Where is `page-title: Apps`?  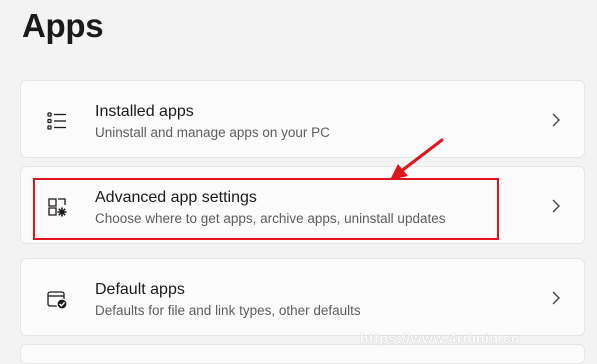 page-title: Apps is located at coordinates (63, 25).